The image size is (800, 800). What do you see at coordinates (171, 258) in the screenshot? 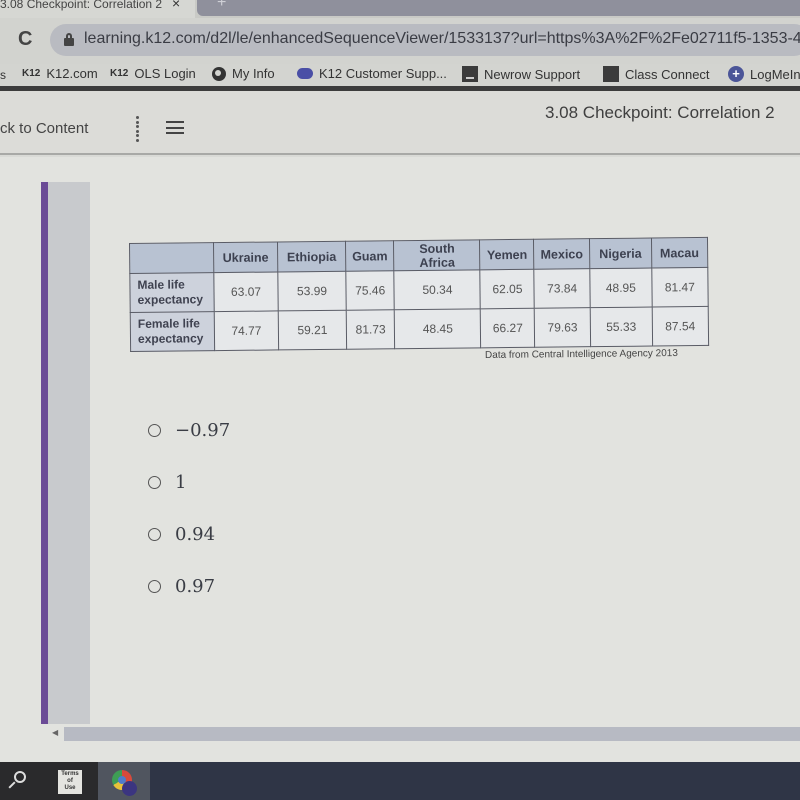
I see `table-corner-cell` at bounding box center [171, 258].